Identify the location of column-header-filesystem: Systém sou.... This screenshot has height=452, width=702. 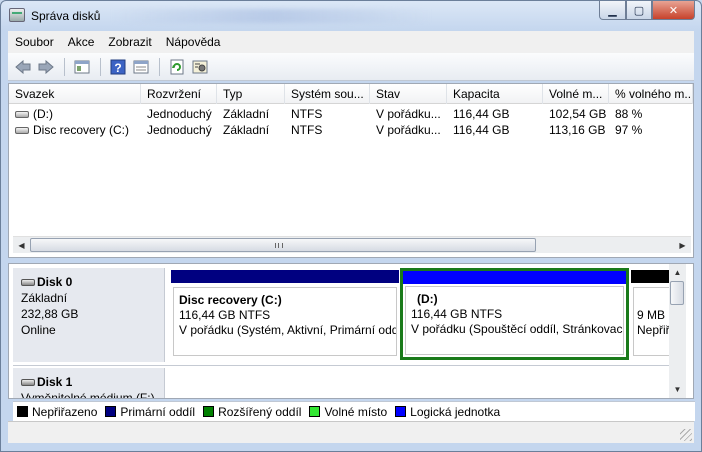
(327, 94).